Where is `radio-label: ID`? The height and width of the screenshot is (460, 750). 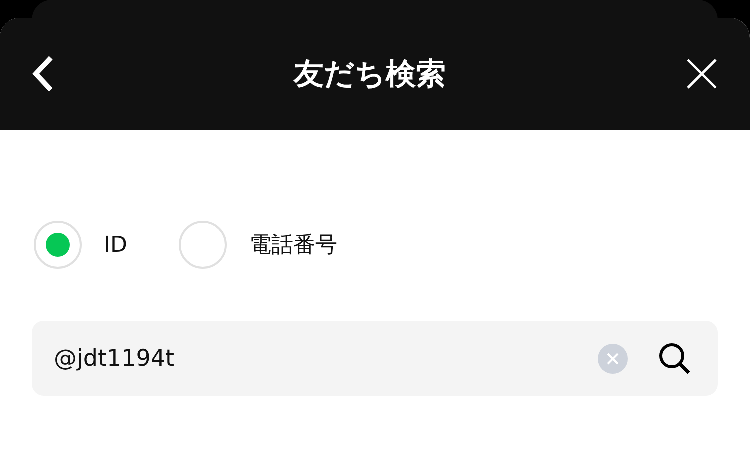
radio-label: ID is located at coordinates (116, 245).